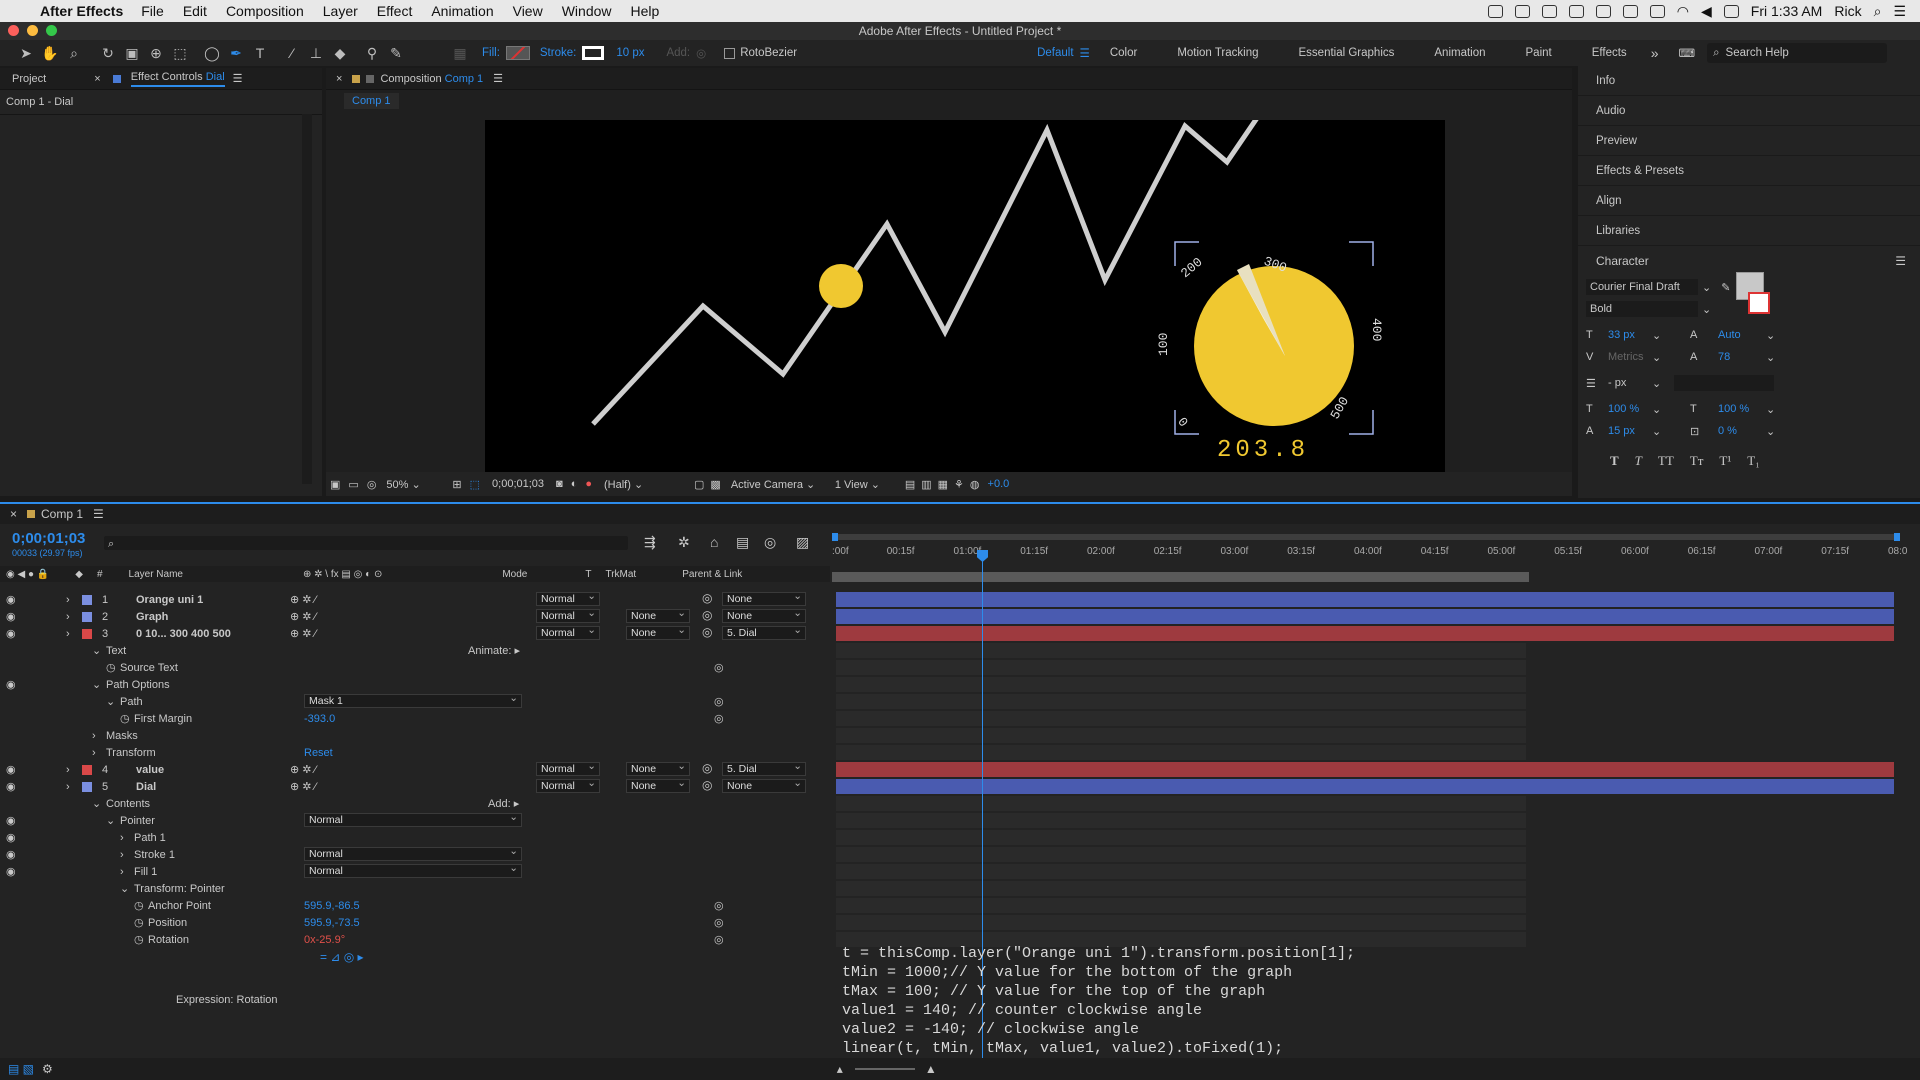 This screenshot has height=1080, width=1920. I want to click on rotate-tool-icon: ↻, so click(108, 53).